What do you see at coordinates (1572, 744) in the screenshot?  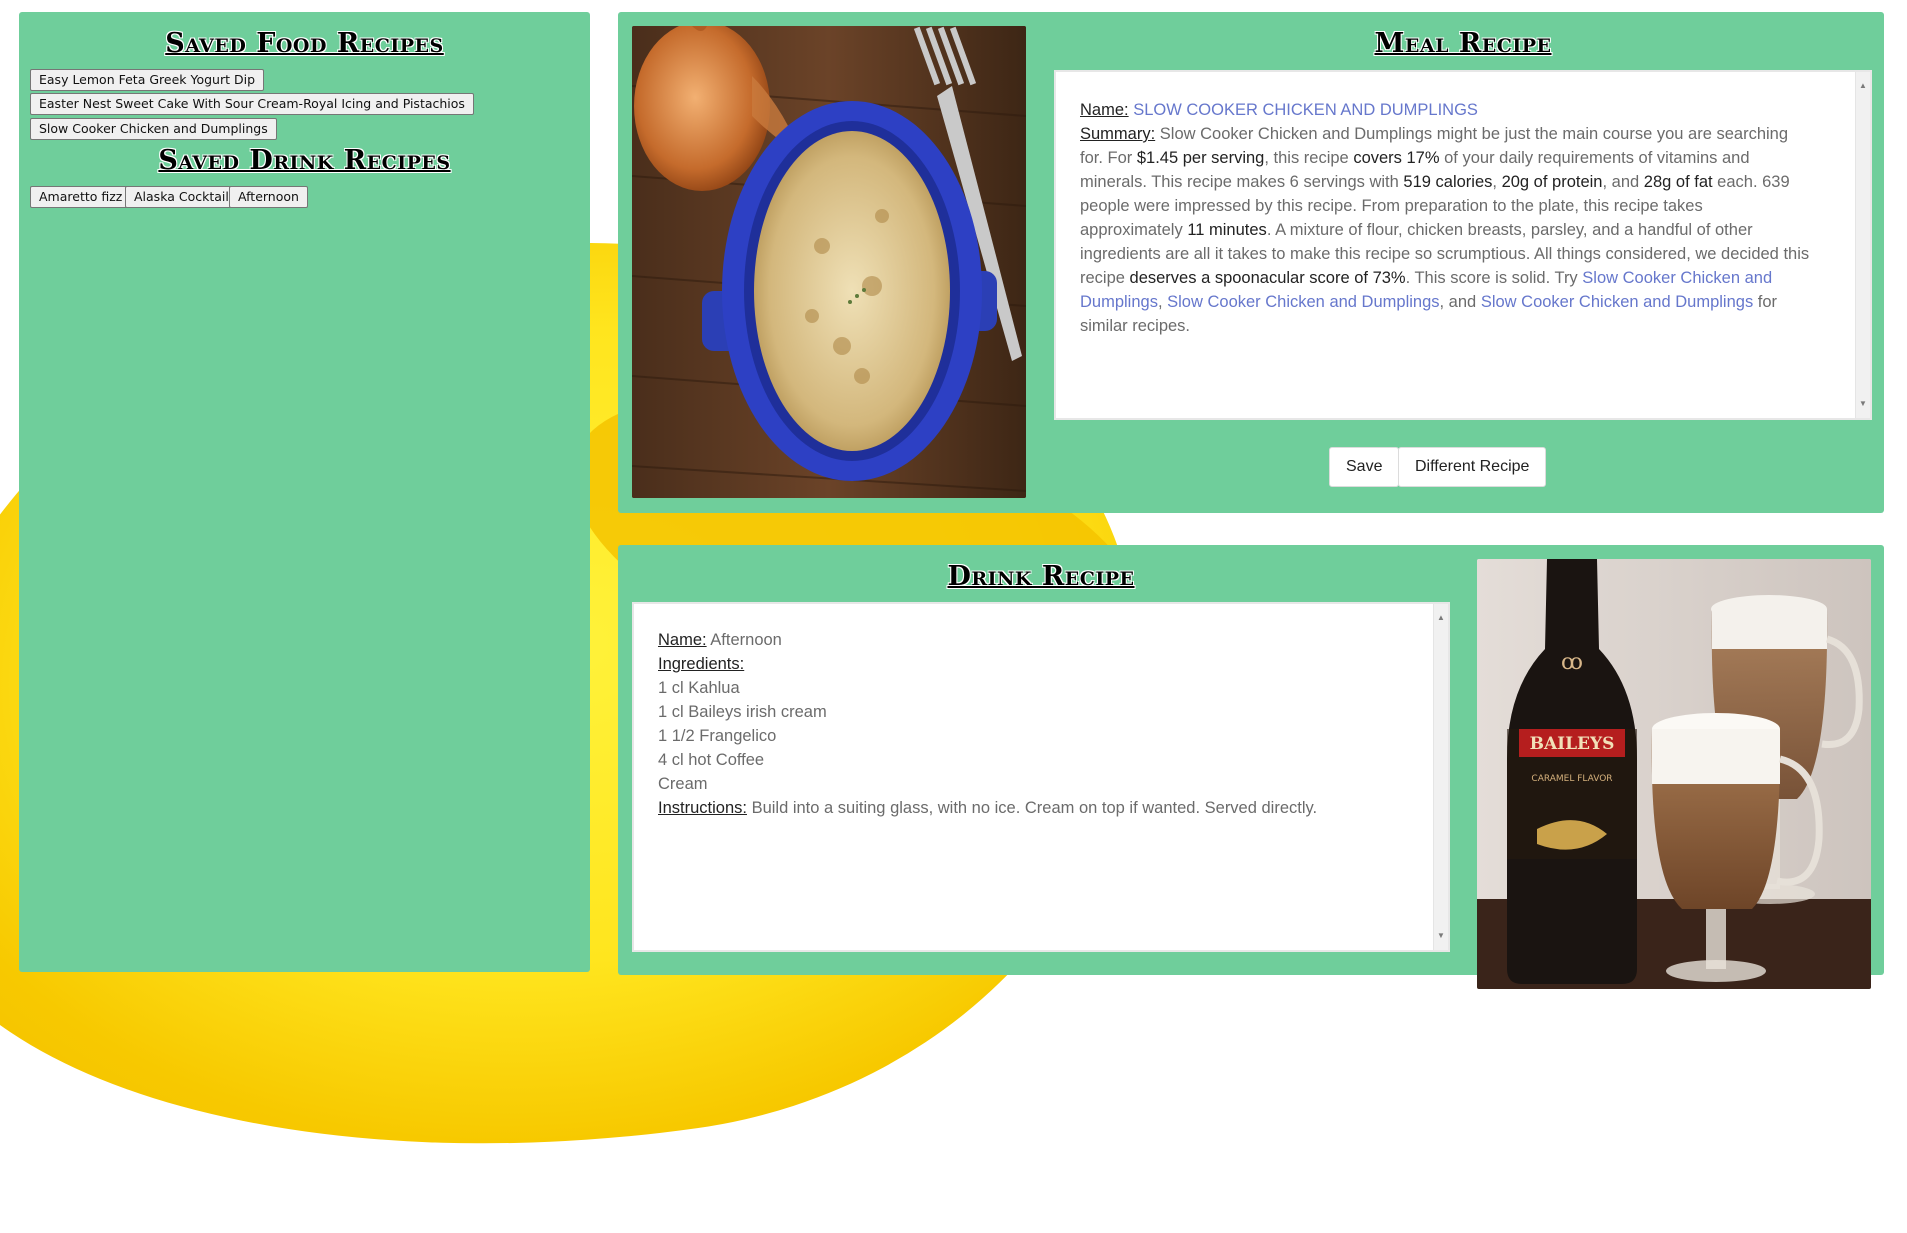 I see `bottle-brand: BAILEYS` at bounding box center [1572, 744].